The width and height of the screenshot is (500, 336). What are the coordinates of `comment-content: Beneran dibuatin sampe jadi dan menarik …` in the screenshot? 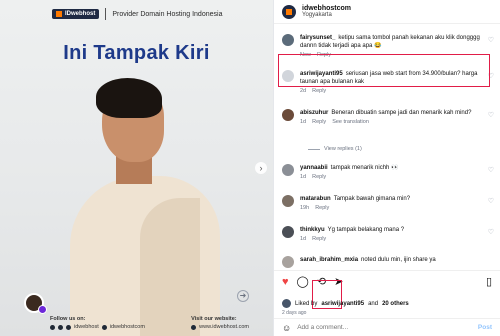 It's located at (401, 113).